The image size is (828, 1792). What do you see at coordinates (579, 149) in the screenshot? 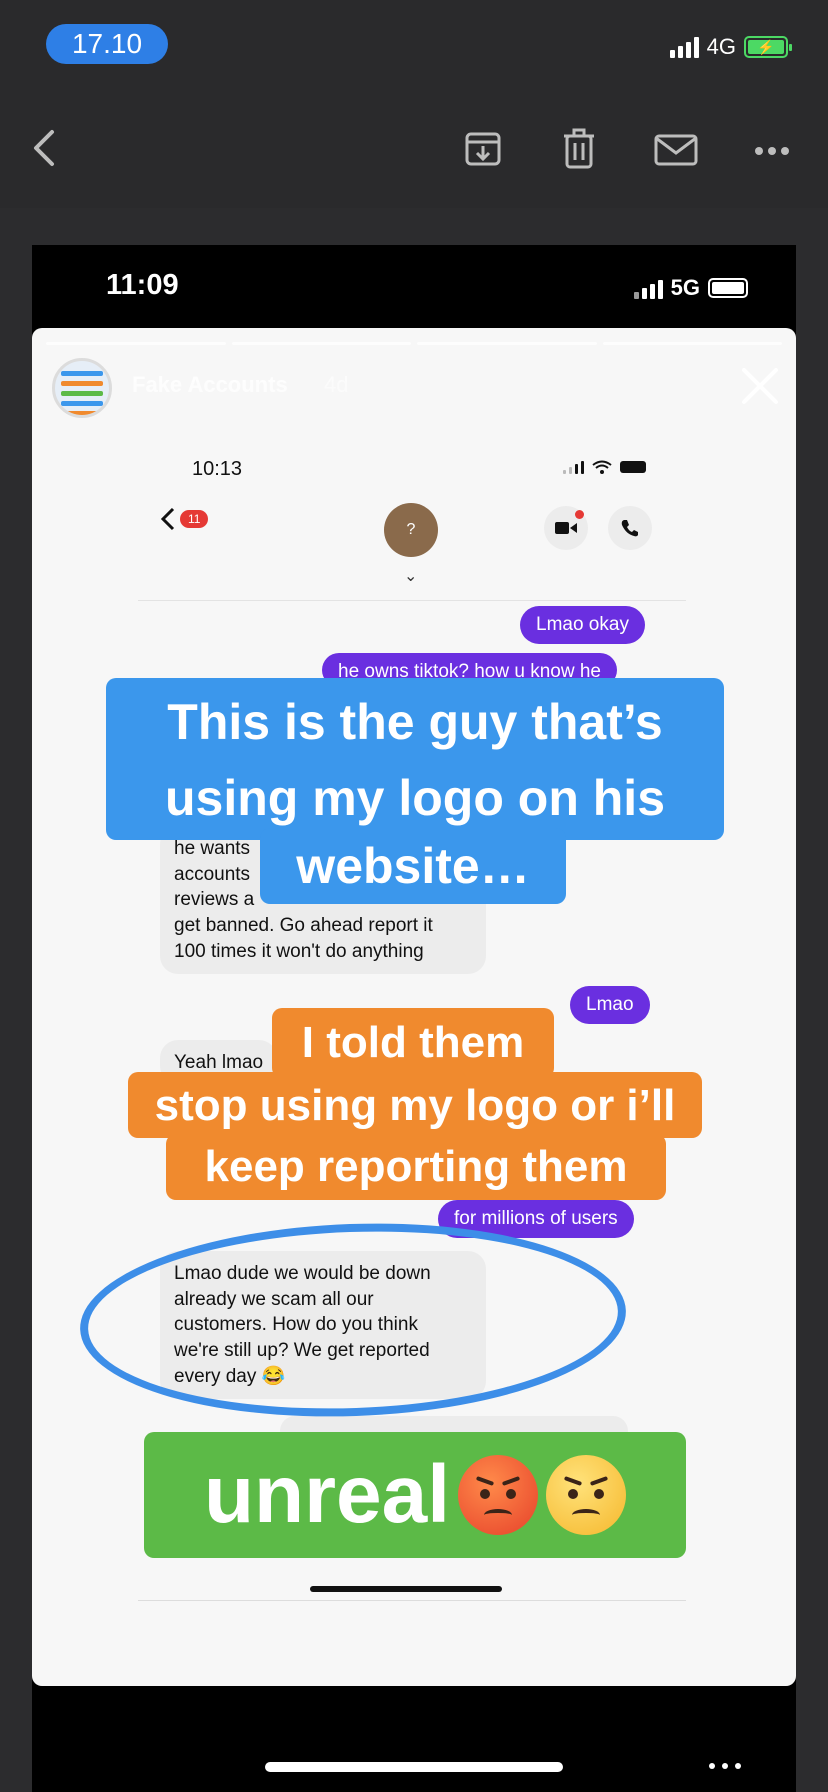
I see `trash-icon` at bounding box center [579, 149].